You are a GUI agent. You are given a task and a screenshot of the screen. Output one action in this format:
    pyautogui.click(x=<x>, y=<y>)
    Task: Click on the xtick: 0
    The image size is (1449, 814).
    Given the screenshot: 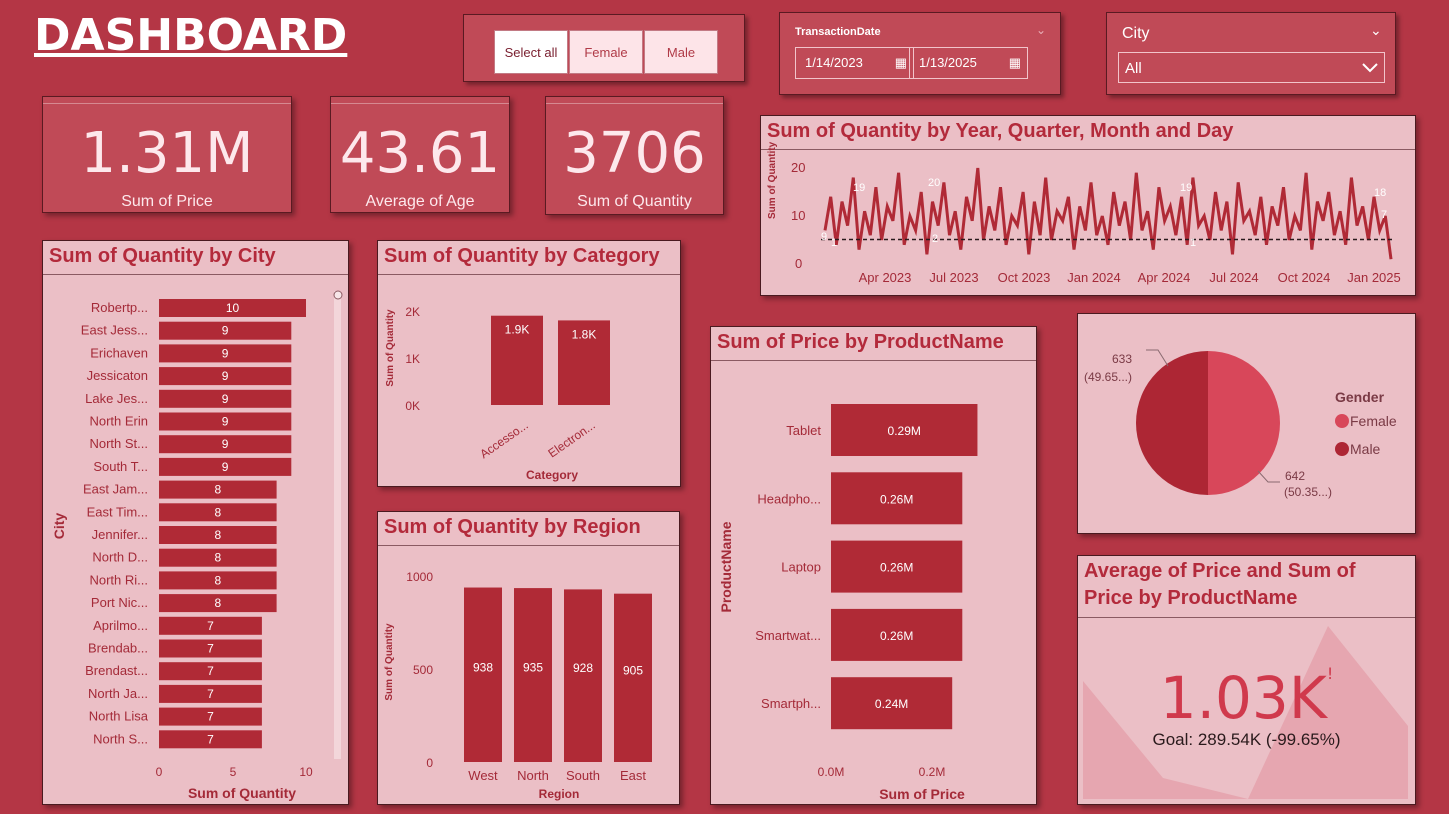 What is the action you would take?
    pyautogui.click(x=159, y=772)
    